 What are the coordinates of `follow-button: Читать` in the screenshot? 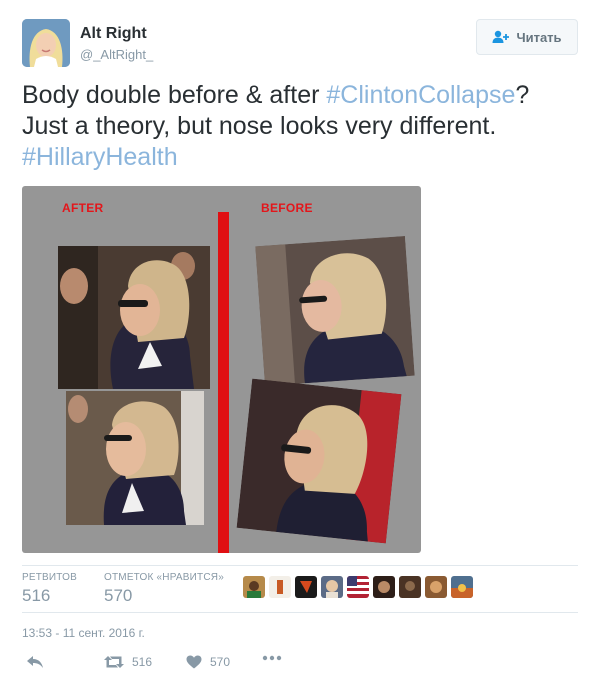 It's located at (527, 37).